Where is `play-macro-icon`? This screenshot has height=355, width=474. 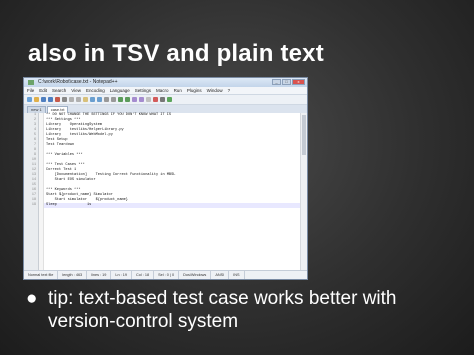 play-macro-icon is located at coordinates (169, 99).